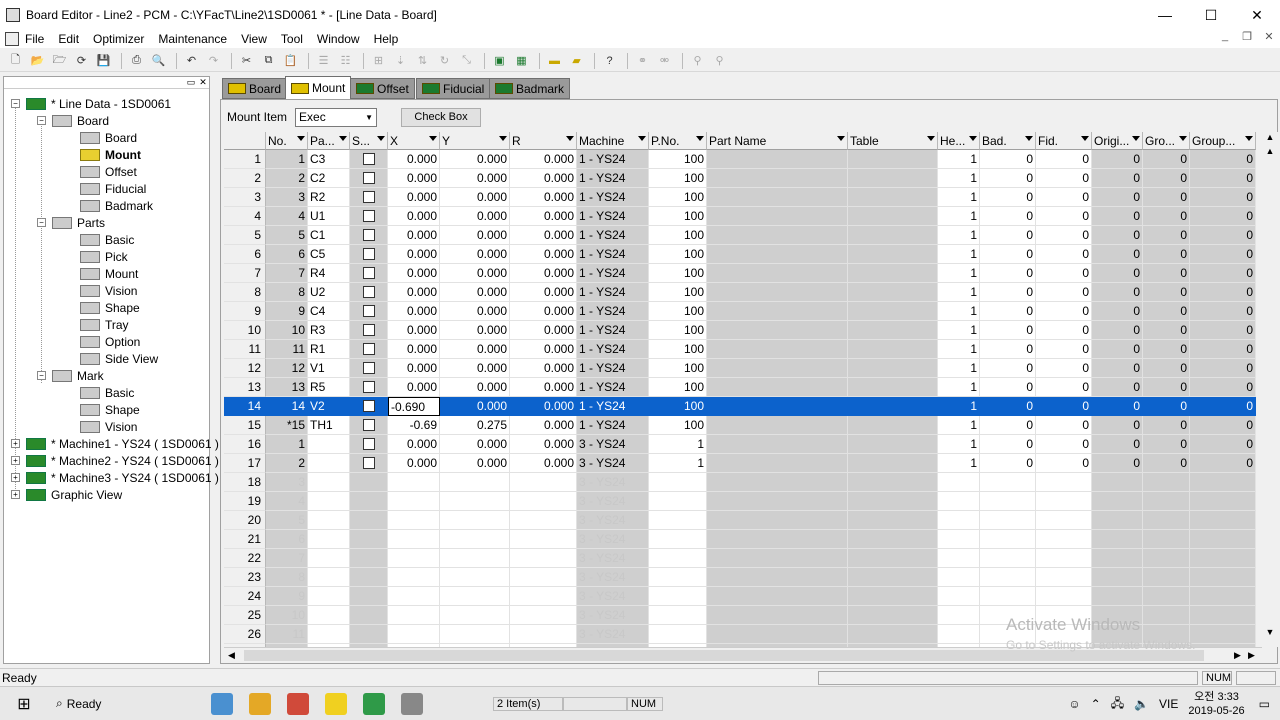 The width and height of the screenshot is (1280, 720). What do you see at coordinates (1166, 311) in the screenshot?
I see `cell-g: 0` at bounding box center [1166, 311].